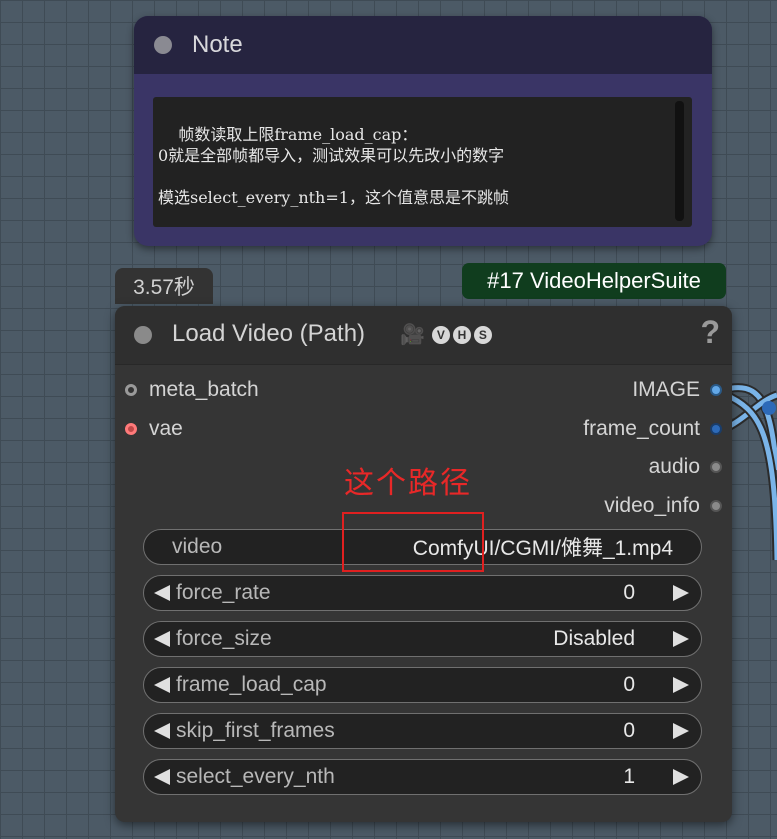 This screenshot has width=777, height=839. Describe the element at coordinates (594, 638) in the screenshot. I see `widget-value: Disabled` at that location.